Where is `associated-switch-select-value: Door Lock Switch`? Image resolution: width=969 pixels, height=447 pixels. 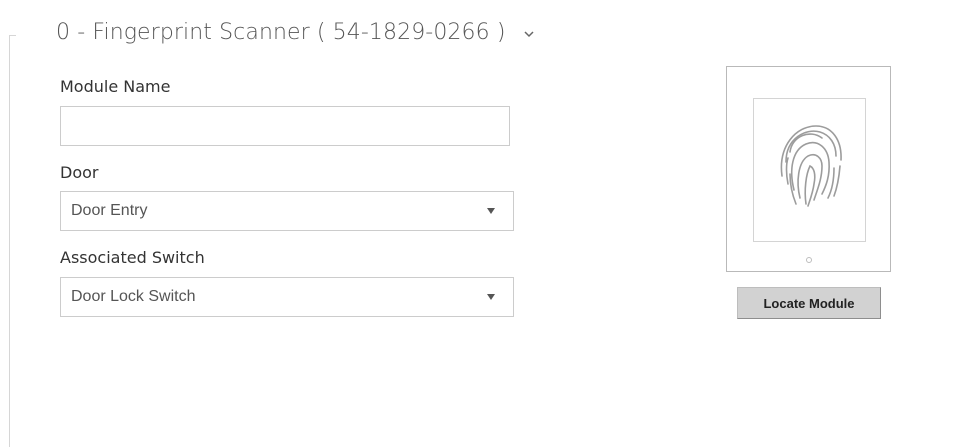 associated-switch-select-value: Door Lock Switch is located at coordinates (133, 296).